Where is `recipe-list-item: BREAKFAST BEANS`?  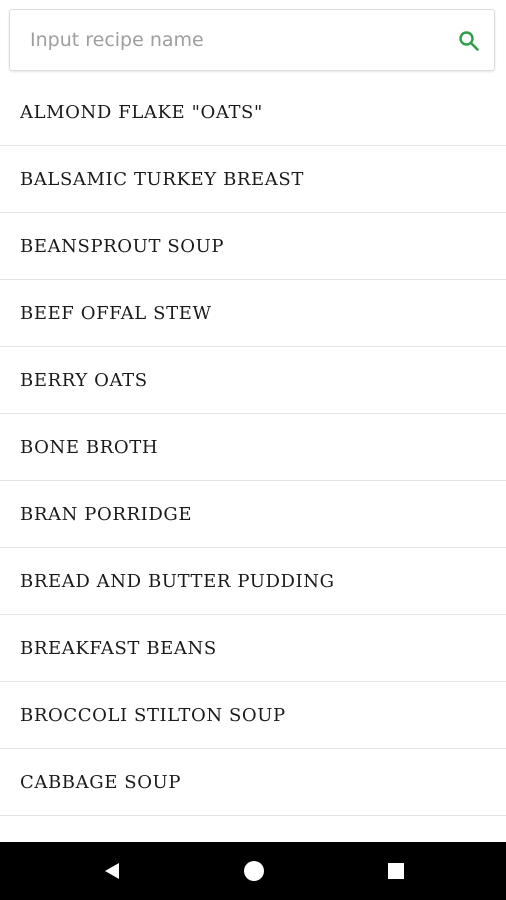 recipe-list-item: BREAKFAST BEANS is located at coordinates (253, 648).